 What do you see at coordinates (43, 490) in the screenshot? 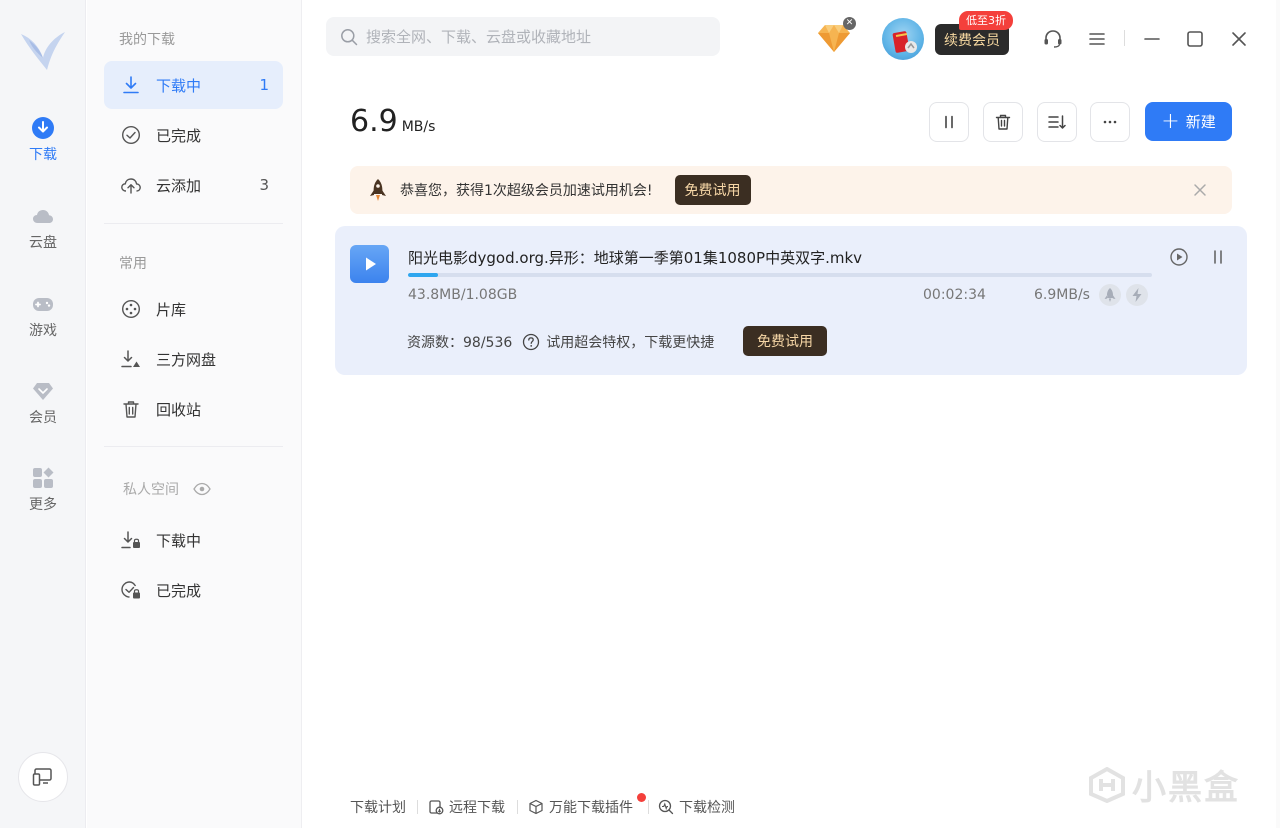
I see `rail-item-more: 更多` at bounding box center [43, 490].